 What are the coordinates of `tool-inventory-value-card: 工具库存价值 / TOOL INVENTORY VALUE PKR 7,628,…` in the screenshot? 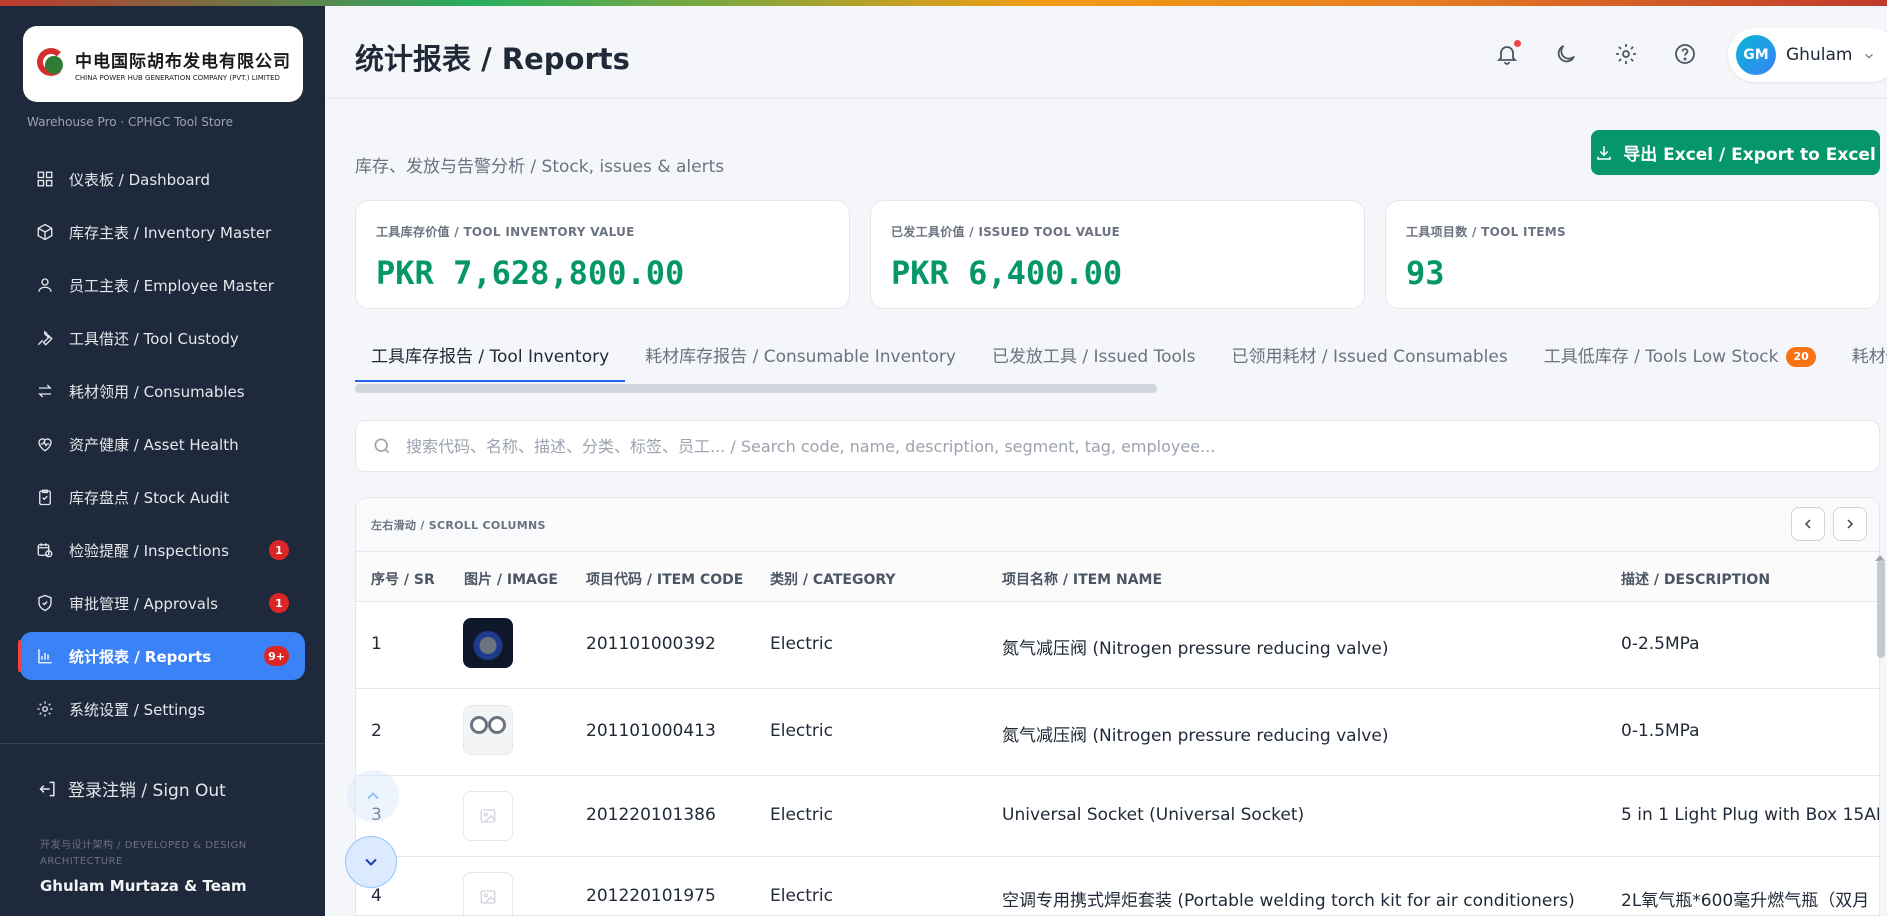 It's located at (602, 254).